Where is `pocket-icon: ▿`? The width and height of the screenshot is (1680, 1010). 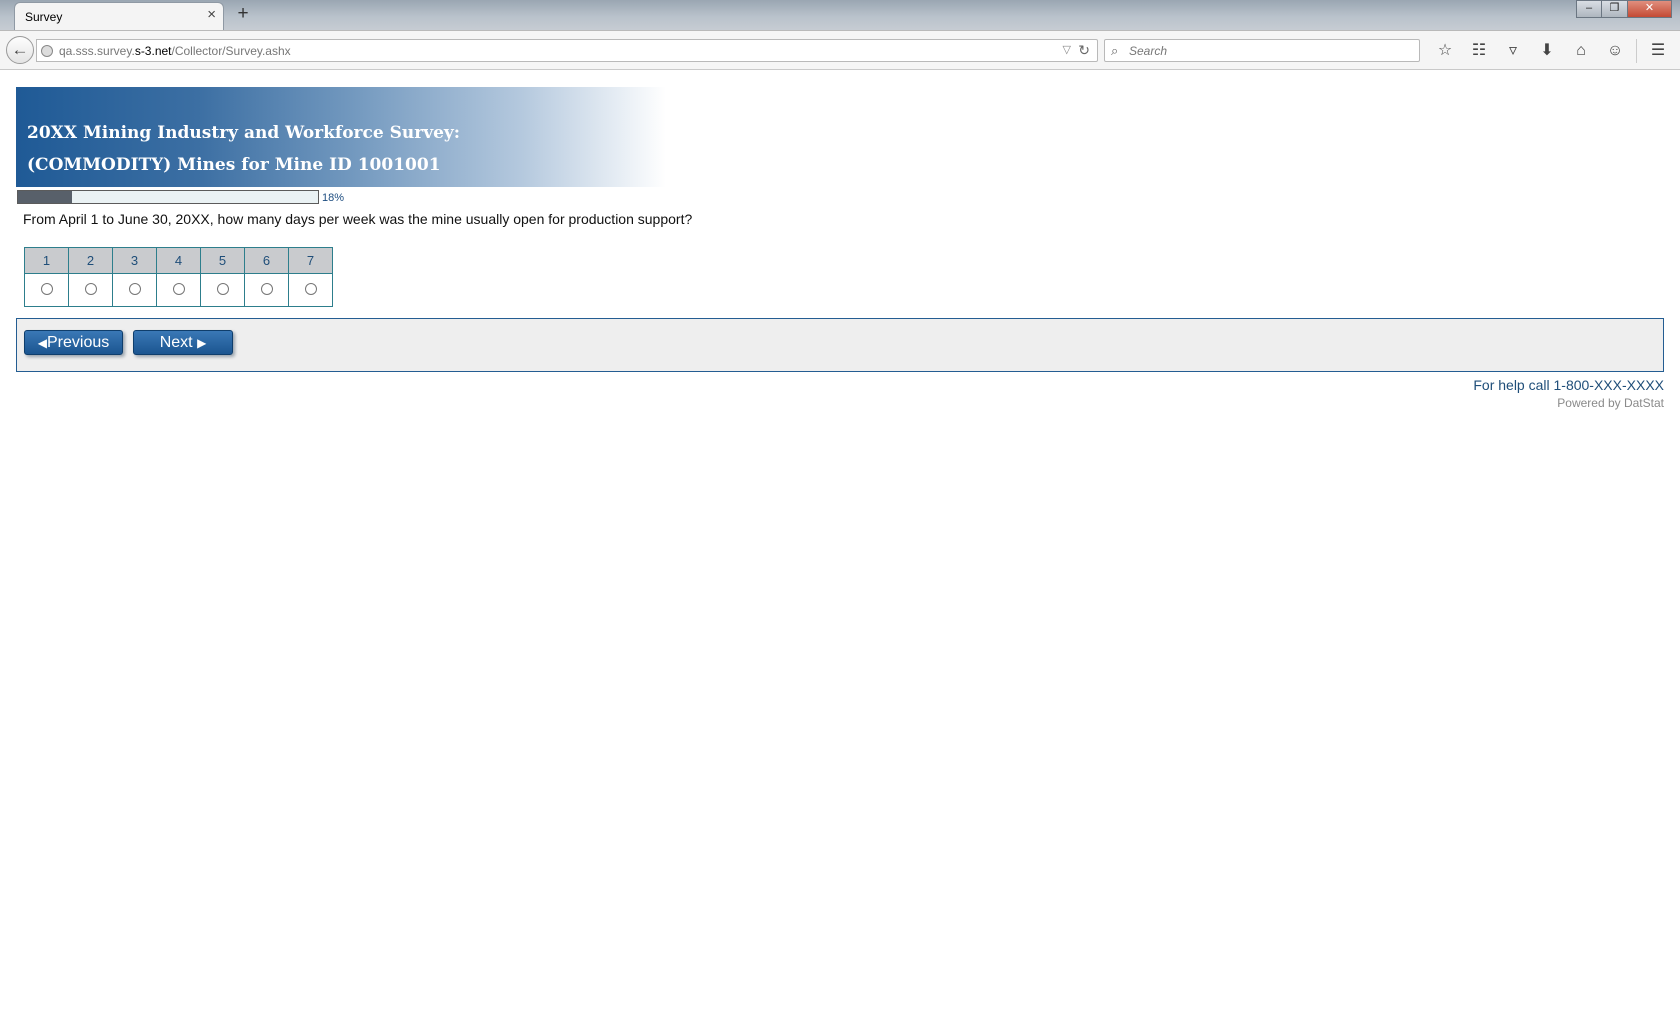 pocket-icon: ▿ is located at coordinates (1513, 51).